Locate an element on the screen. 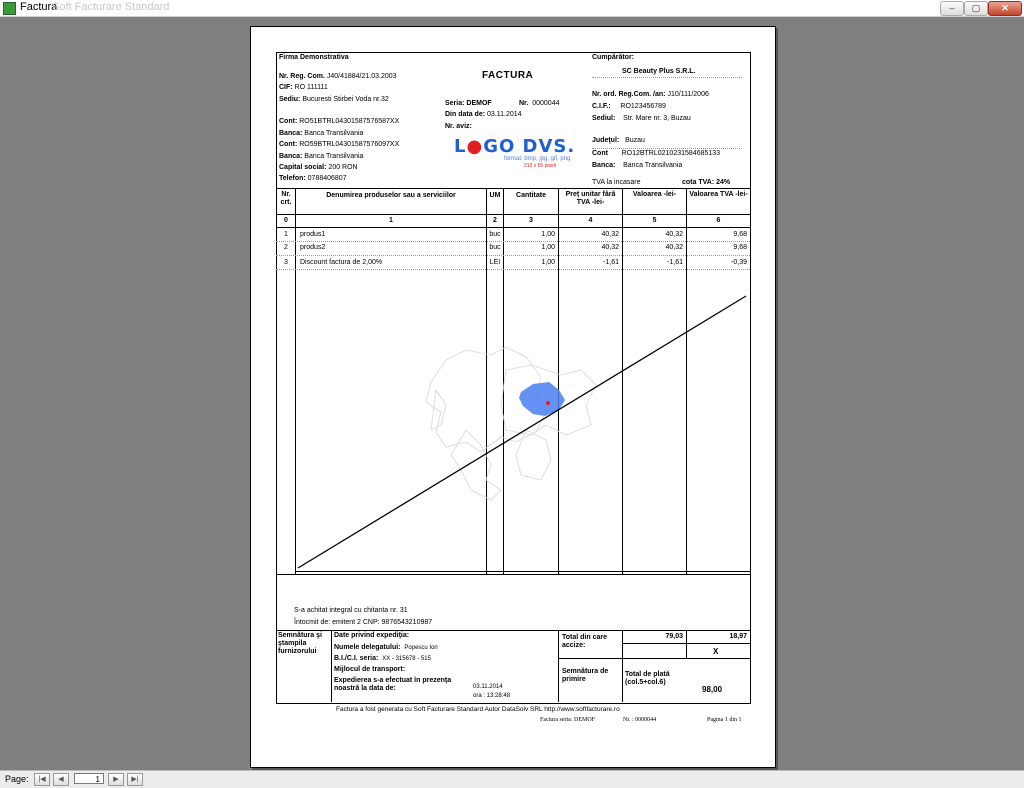 The image size is (1024, 788). th-nr: Nr. crt. is located at coordinates (286, 198).